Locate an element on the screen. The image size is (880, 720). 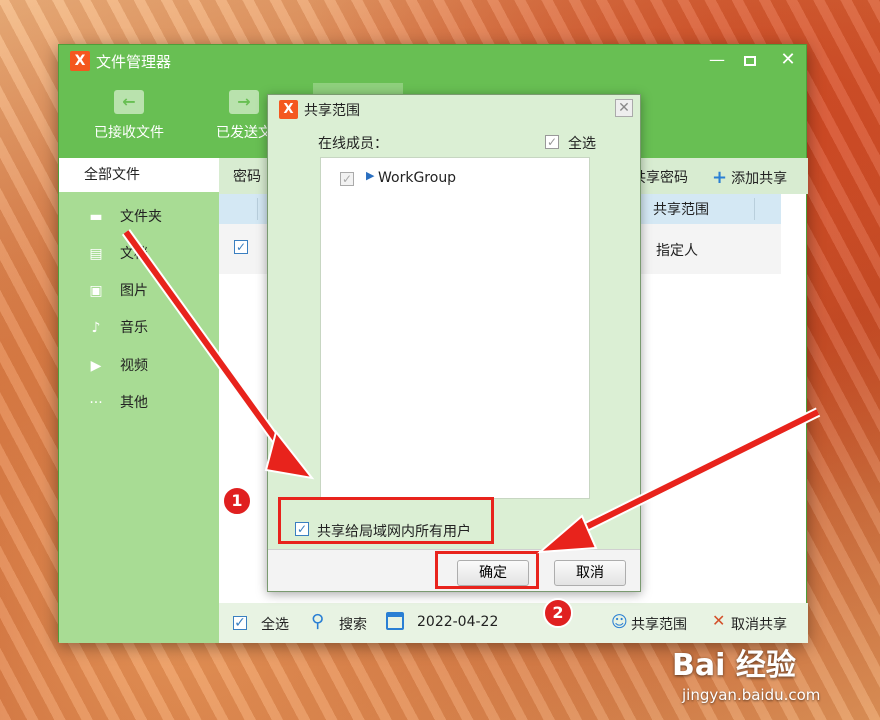
watermark-url: jingyan.baidu.com is located at coordinates (751, 695).